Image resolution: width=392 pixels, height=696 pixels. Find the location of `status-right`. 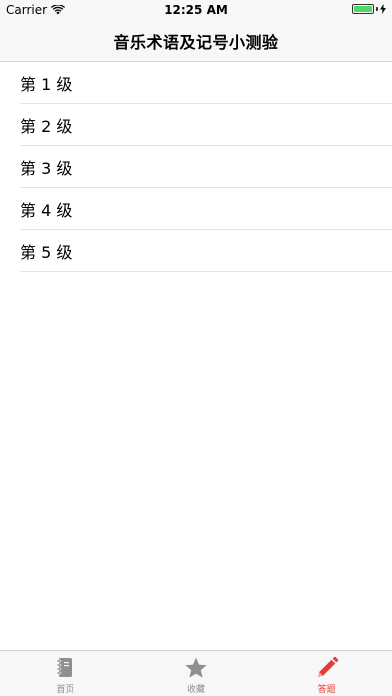

status-right is located at coordinates (369, 9).